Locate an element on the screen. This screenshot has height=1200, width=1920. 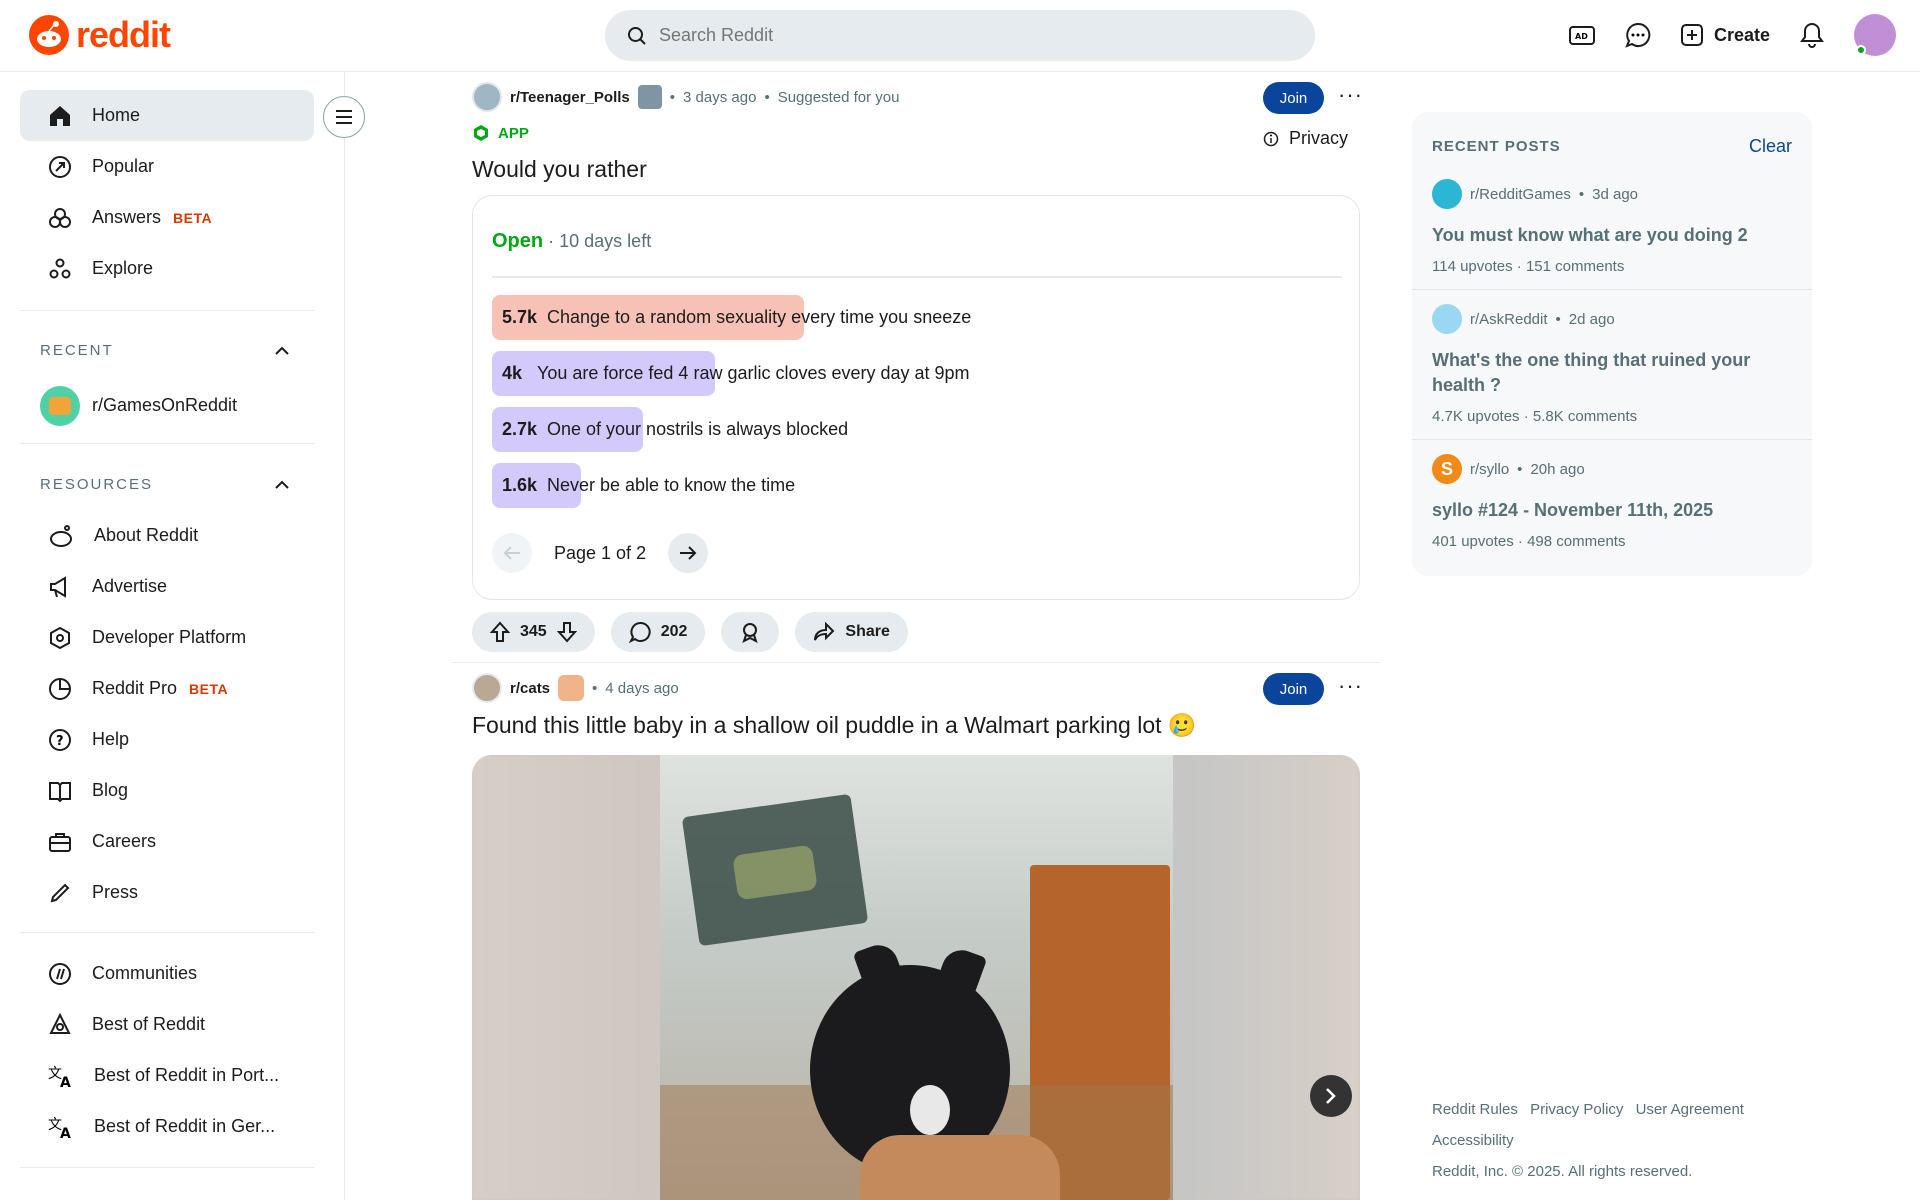
sidebar-item-press: Press is located at coordinates (167, 892).